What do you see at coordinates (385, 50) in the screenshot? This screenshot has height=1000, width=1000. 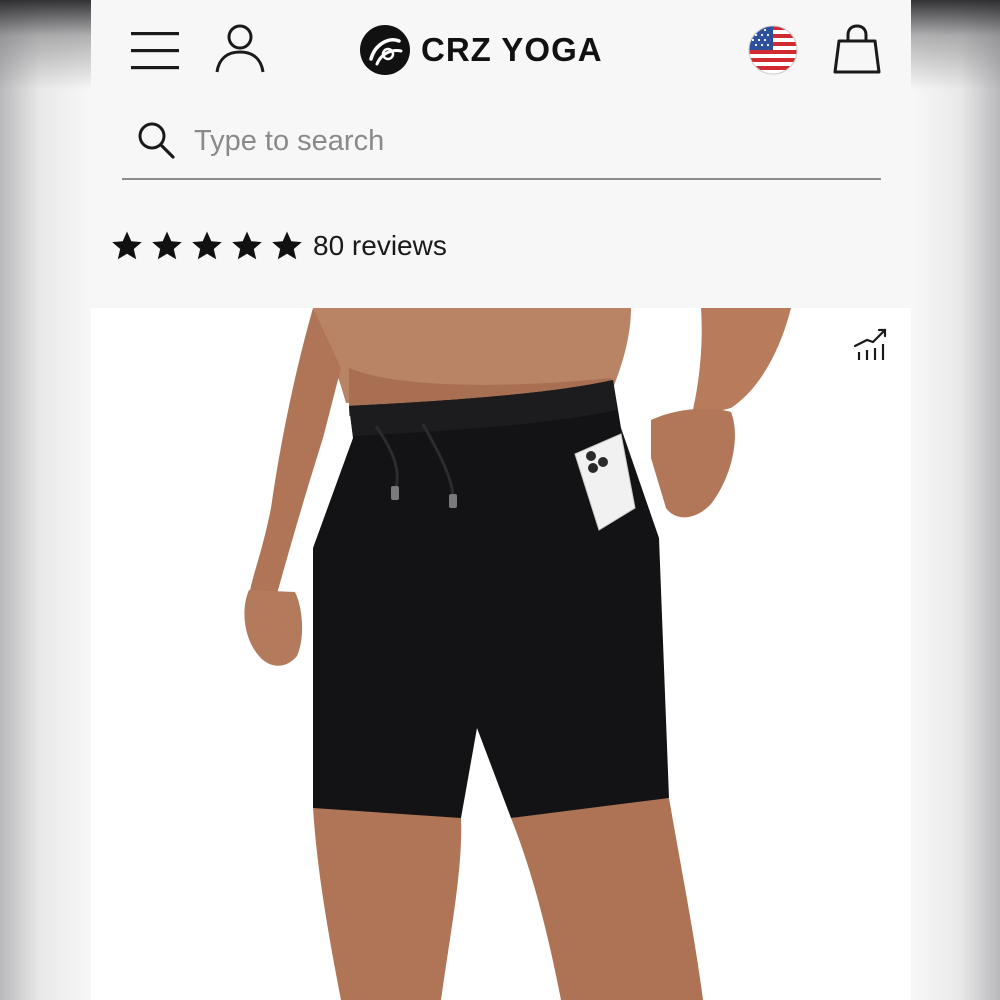 I see `crz-logo-icon` at bounding box center [385, 50].